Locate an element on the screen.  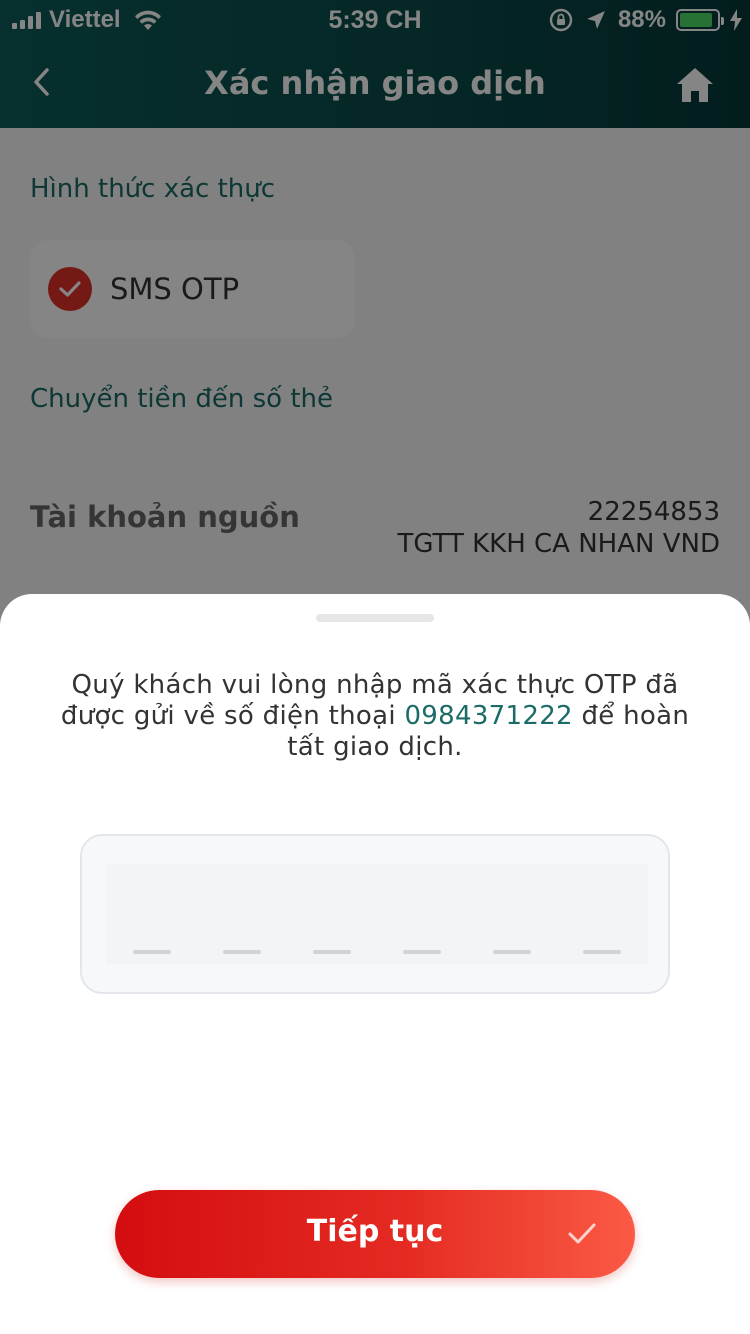
continue-button: Tiếp tục is located at coordinates (375, 1234).